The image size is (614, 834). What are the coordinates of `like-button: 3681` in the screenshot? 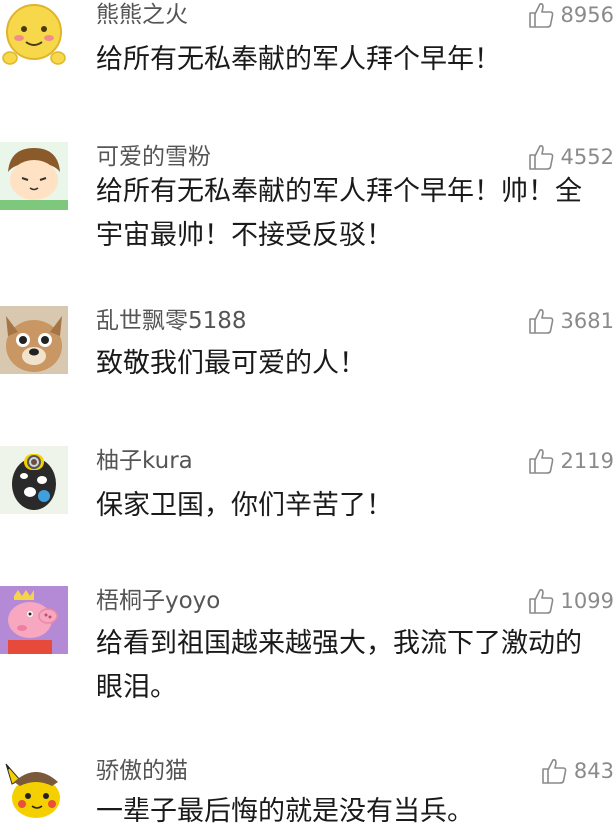 It's located at (570, 321).